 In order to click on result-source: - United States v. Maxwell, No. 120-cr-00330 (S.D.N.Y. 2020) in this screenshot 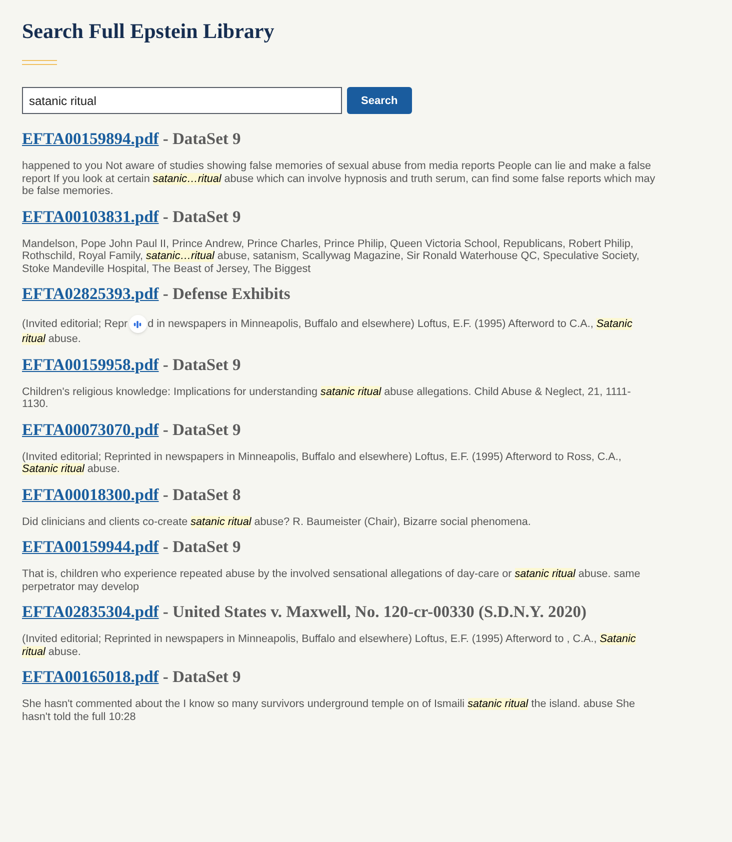, I will do `click(374, 612)`.